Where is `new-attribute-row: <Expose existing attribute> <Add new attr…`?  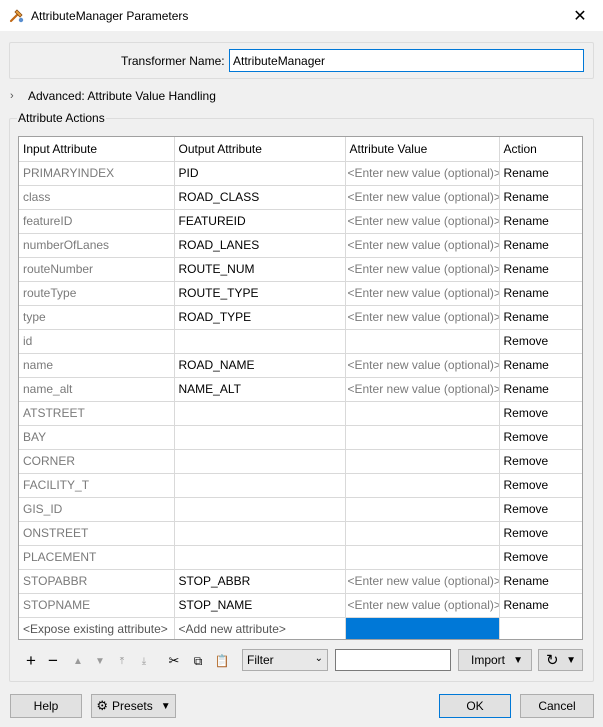
new-attribute-row: <Expose existing attribute> <Add new attr… is located at coordinates (300, 628).